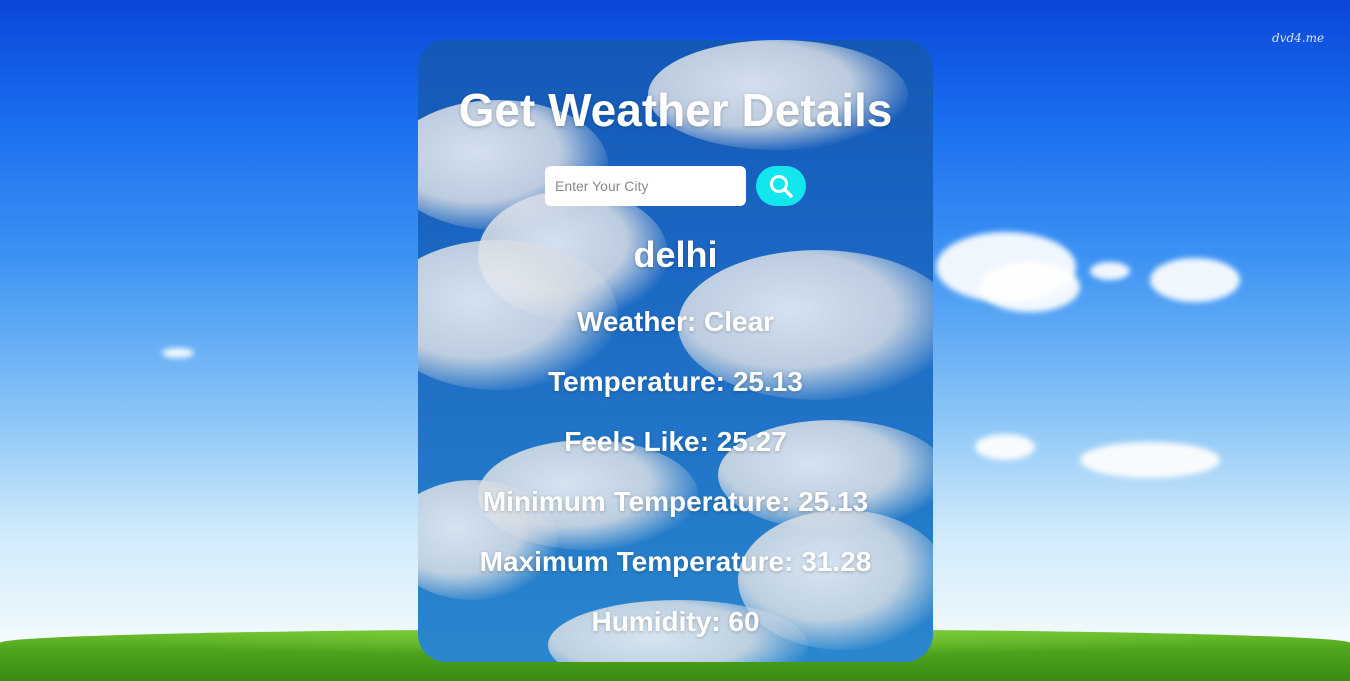 The width and height of the screenshot is (1350, 681). I want to click on watermark: dvd4.me, so click(1298, 38).